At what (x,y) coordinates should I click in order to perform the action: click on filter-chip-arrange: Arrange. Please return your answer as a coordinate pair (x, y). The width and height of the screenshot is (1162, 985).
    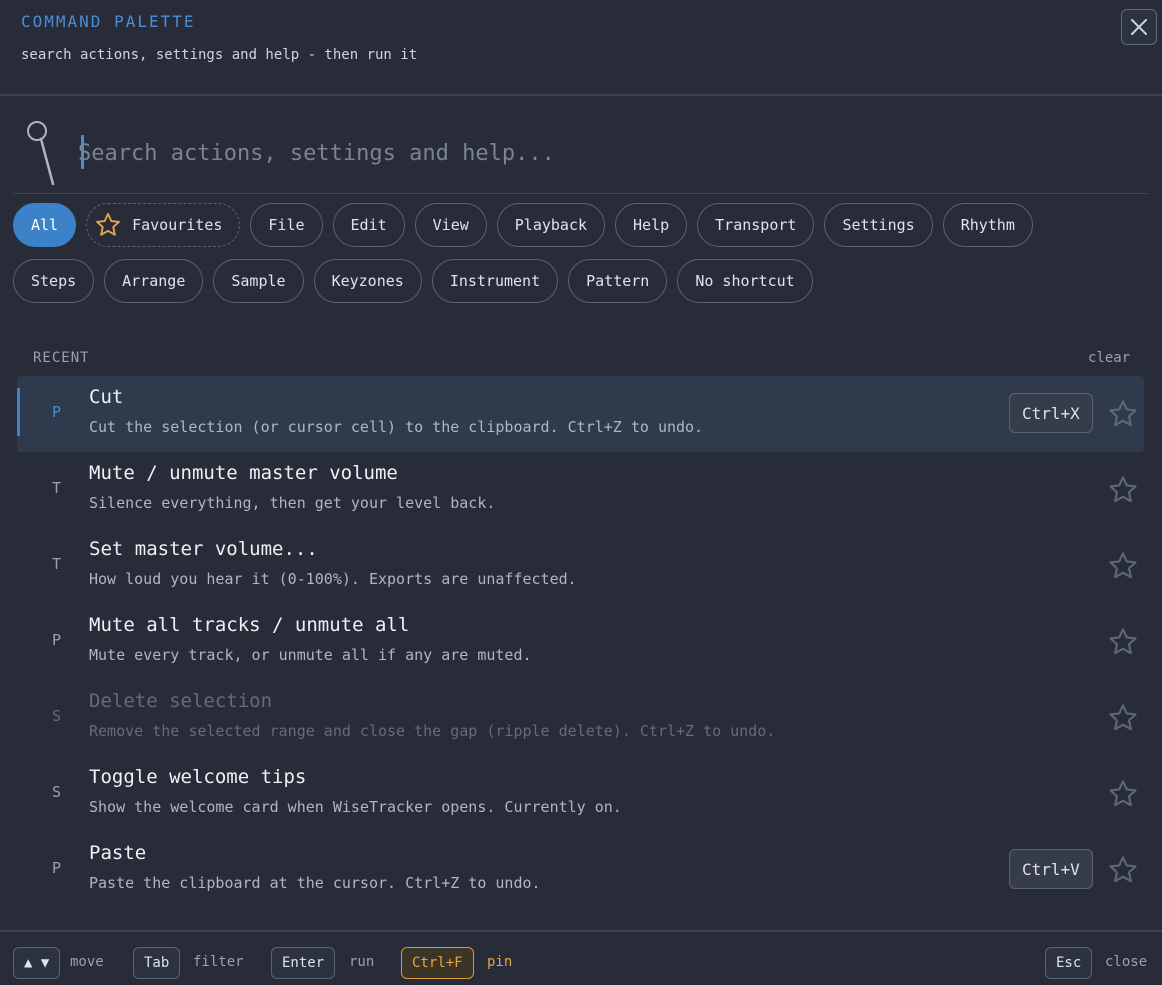
    Looking at the image, I should click on (154, 281).